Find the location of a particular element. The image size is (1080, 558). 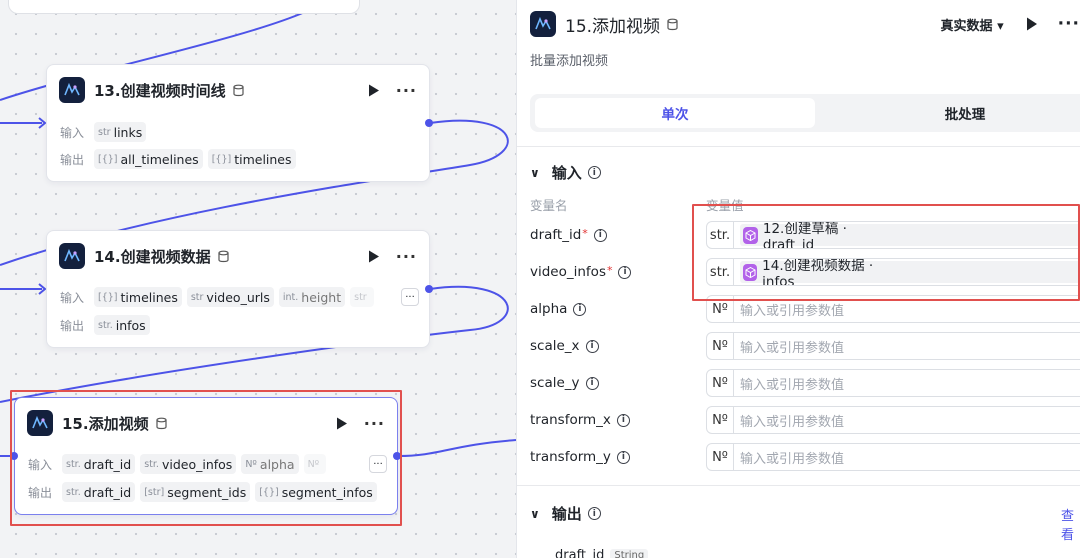

param-label: transform_x i is located at coordinates (580, 420).